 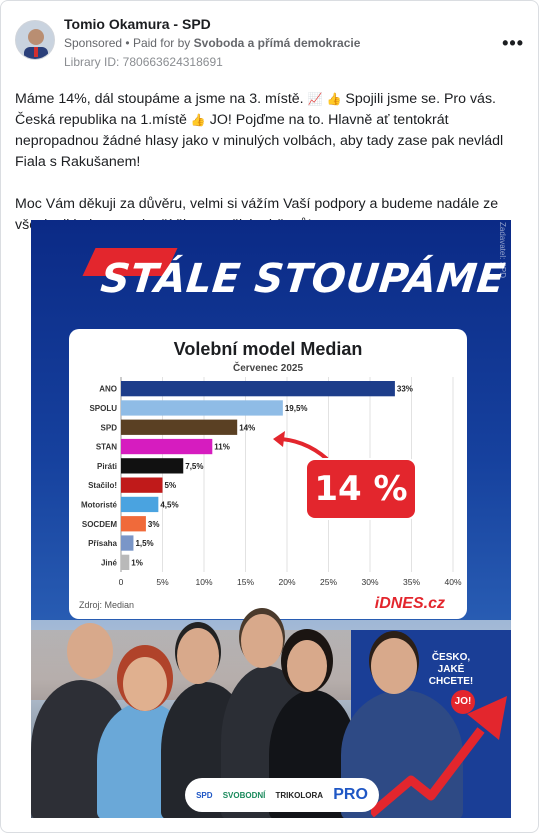 I want to click on value-label: 19,5%, so click(x=296, y=408).